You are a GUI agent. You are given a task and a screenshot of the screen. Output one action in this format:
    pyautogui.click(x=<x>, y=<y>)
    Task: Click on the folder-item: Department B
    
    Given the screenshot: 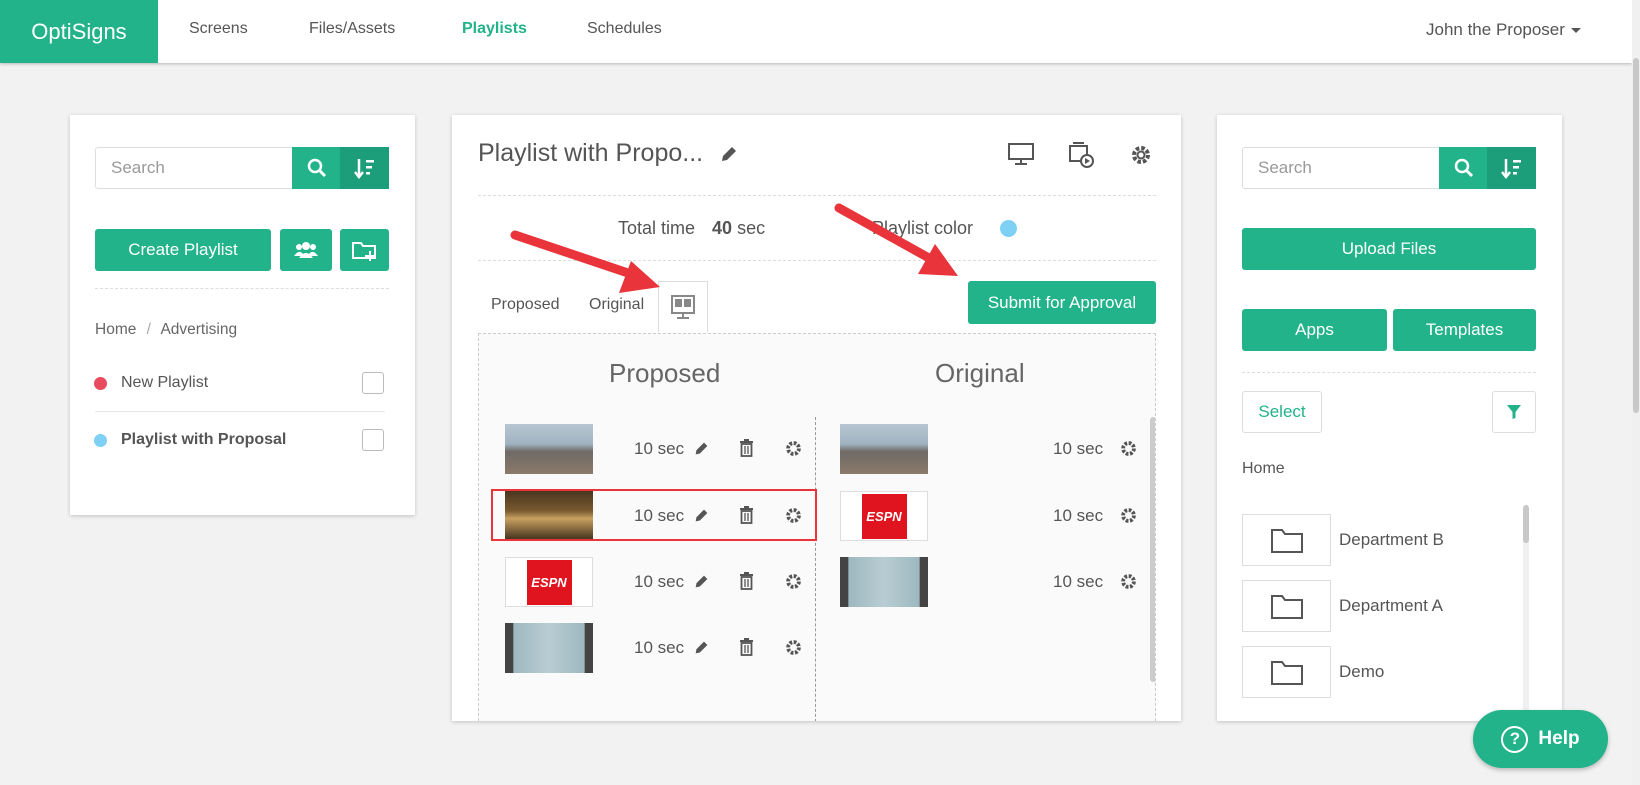 What is the action you would take?
    pyautogui.click(x=1377, y=540)
    